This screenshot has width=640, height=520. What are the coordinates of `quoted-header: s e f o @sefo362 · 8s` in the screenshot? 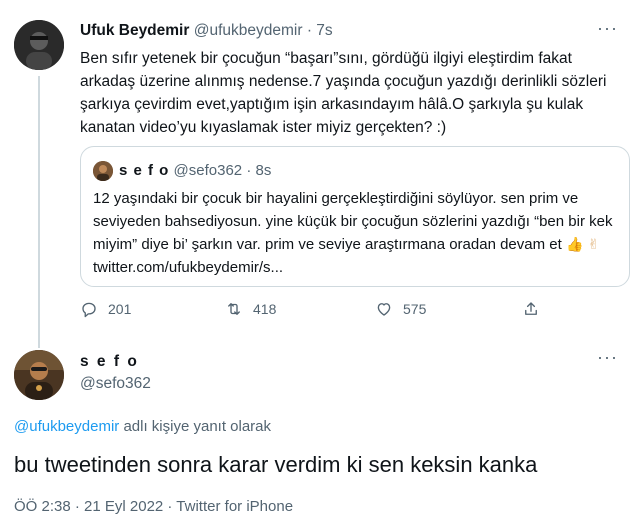 It's located at (195, 170).